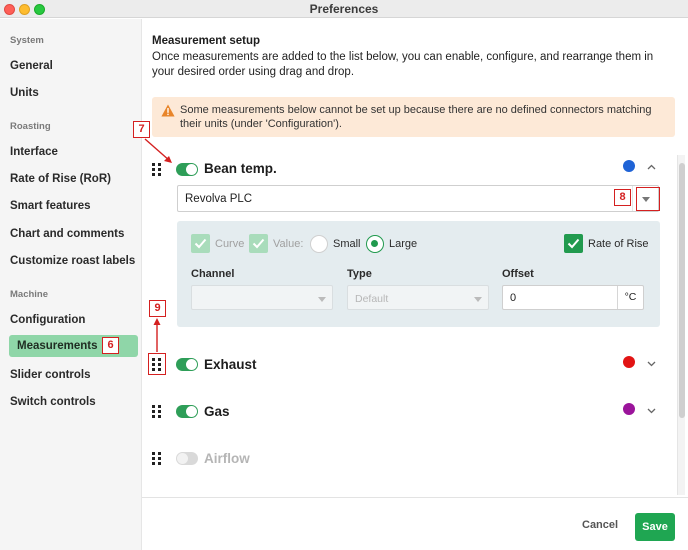  Describe the element at coordinates (347, 244) in the screenshot. I see `small-label: Small` at that location.